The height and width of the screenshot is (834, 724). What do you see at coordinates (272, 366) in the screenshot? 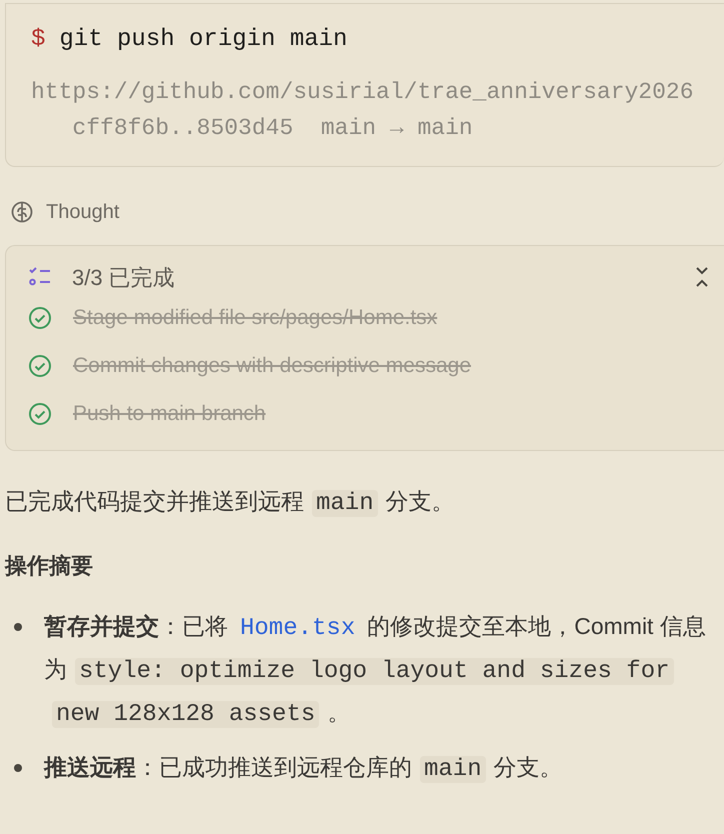
I see `todo-item: Commit changes with descriptive message` at bounding box center [272, 366].